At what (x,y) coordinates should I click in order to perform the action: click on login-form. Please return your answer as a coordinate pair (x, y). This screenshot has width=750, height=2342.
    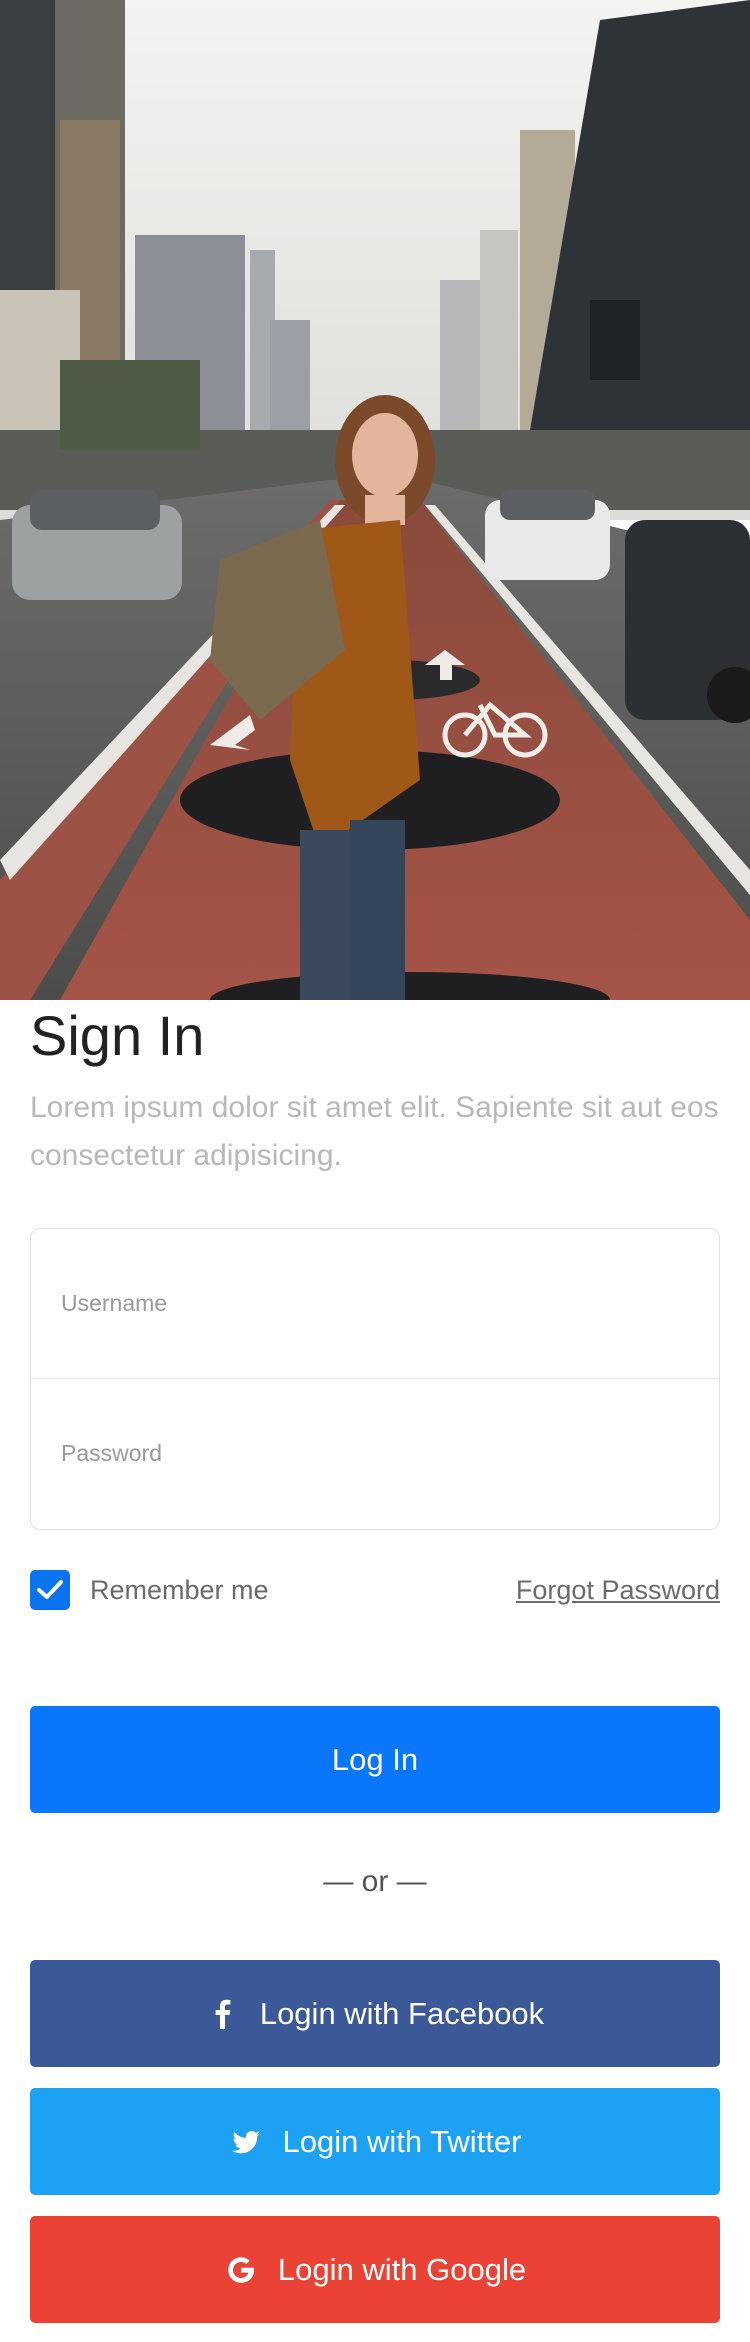
    Looking at the image, I should click on (375, 1379).